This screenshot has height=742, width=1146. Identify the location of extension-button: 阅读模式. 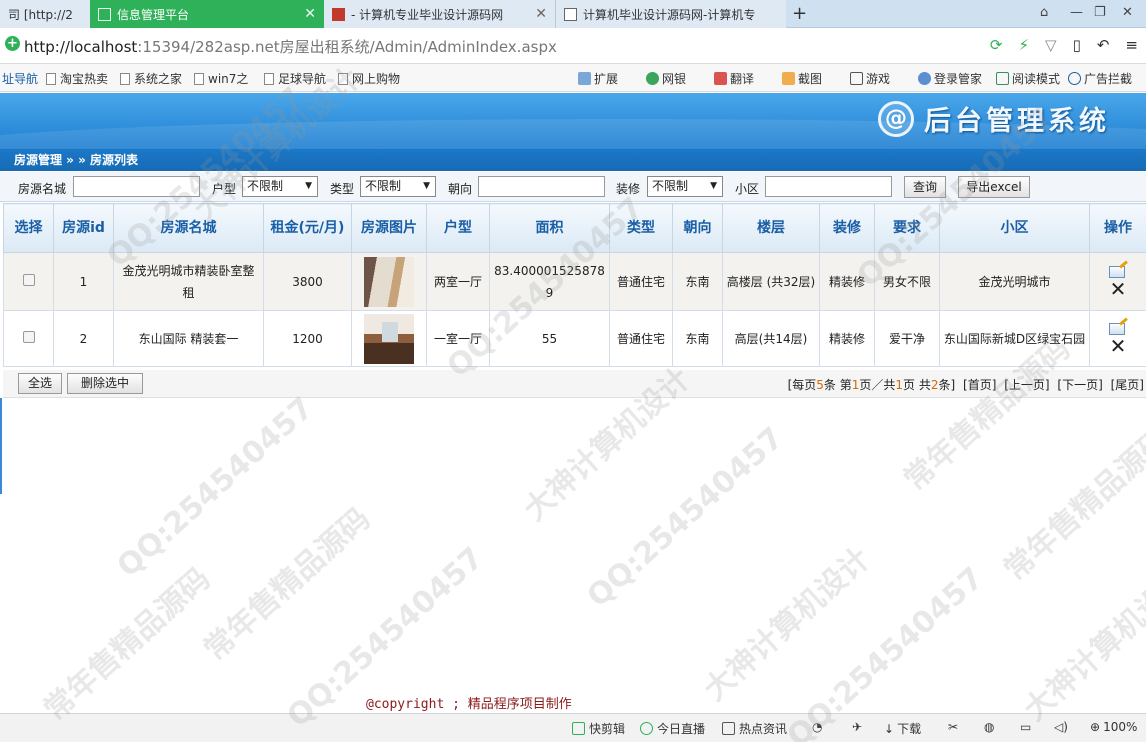
(1028, 78).